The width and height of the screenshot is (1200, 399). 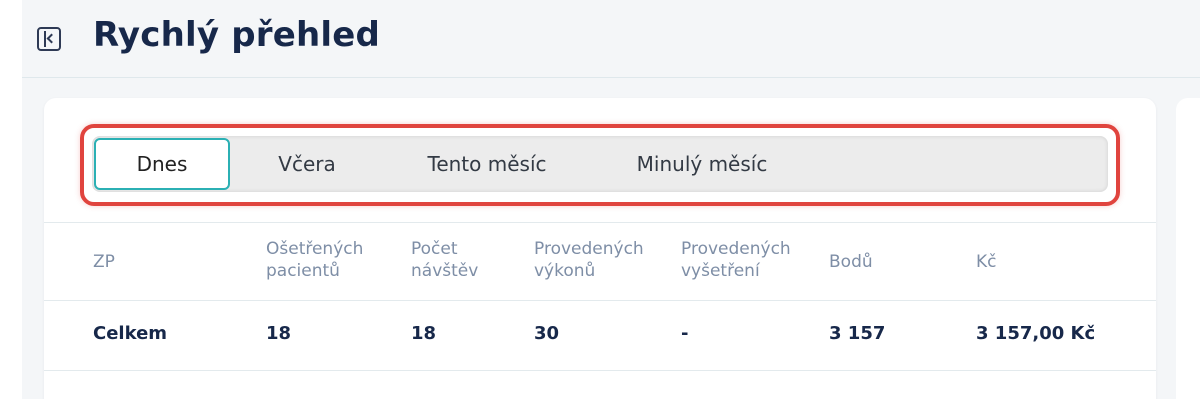 I want to click on col-header-zp: ZP, so click(x=104, y=262).